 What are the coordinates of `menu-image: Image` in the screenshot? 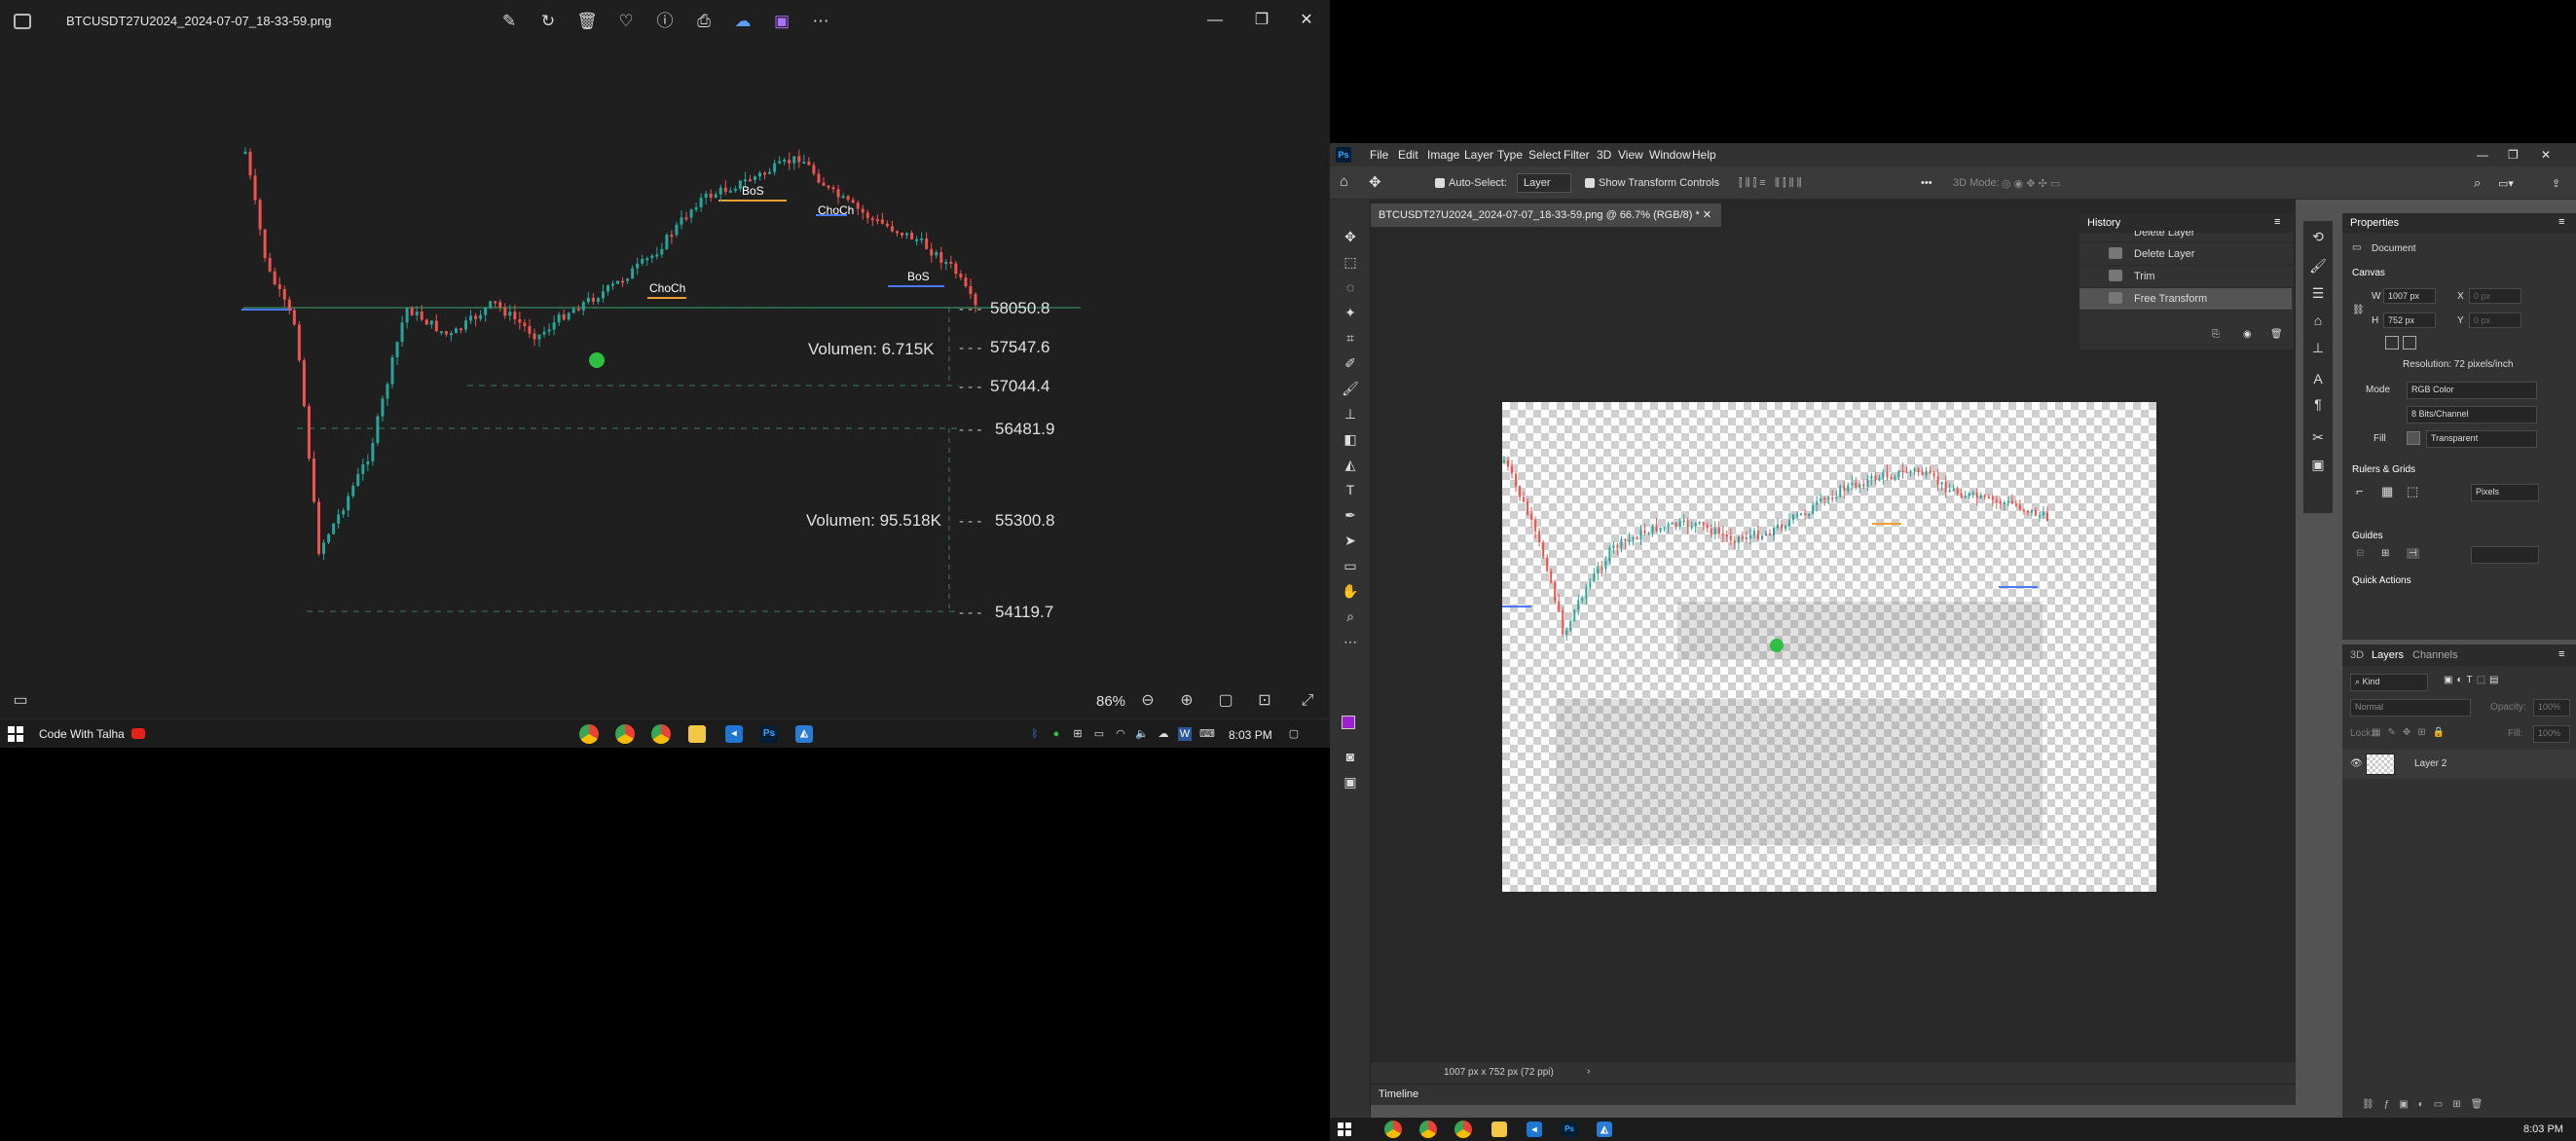 It's located at (1443, 155).